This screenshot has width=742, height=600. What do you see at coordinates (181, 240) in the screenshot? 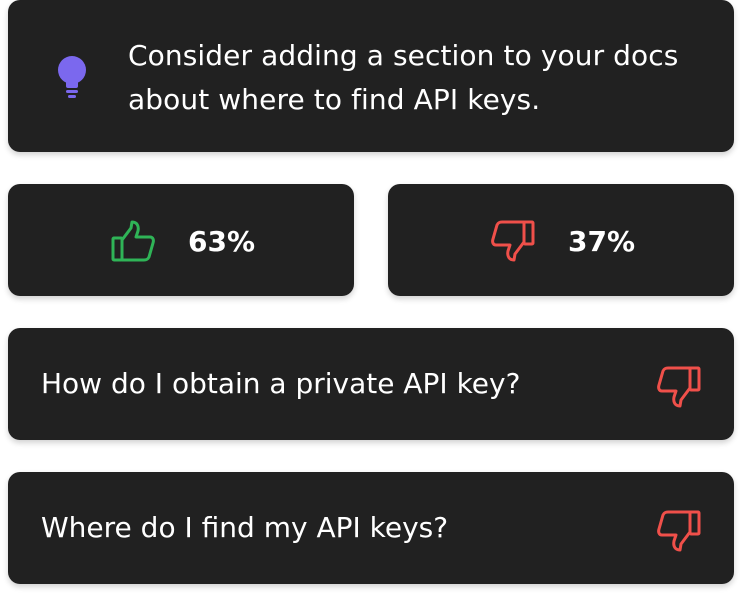
I see `upvote-card: 63%` at bounding box center [181, 240].